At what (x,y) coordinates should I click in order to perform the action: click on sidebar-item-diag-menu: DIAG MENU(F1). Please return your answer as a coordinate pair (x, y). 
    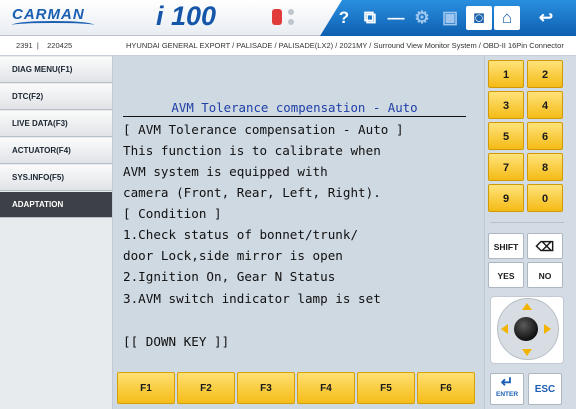
    Looking at the image, I should click on (56, 70).